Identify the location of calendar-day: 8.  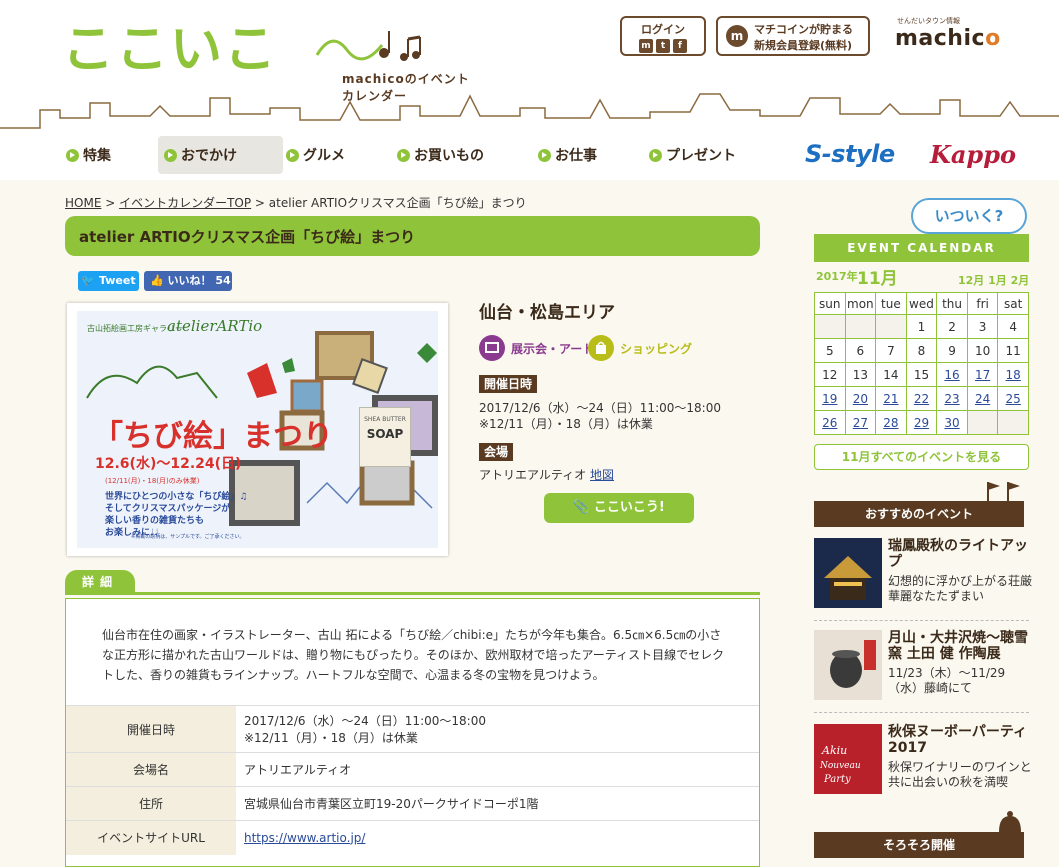
(921, 350).